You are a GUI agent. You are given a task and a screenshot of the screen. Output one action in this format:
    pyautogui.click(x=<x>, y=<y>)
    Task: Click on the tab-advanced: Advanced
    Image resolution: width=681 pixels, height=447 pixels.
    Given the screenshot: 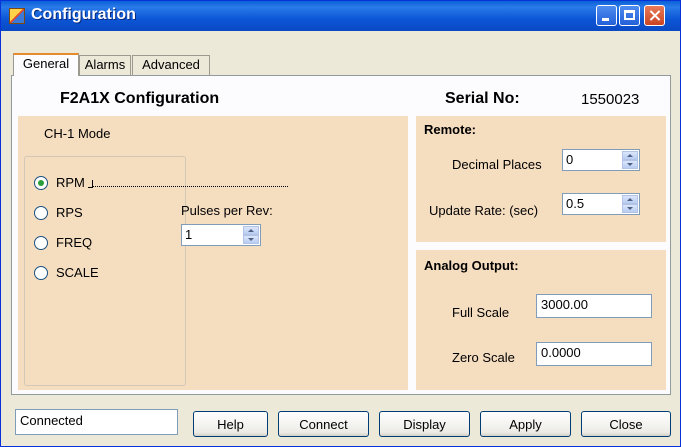 What is the action you would take?
    pyautogui.click(x=171, y=65)
    